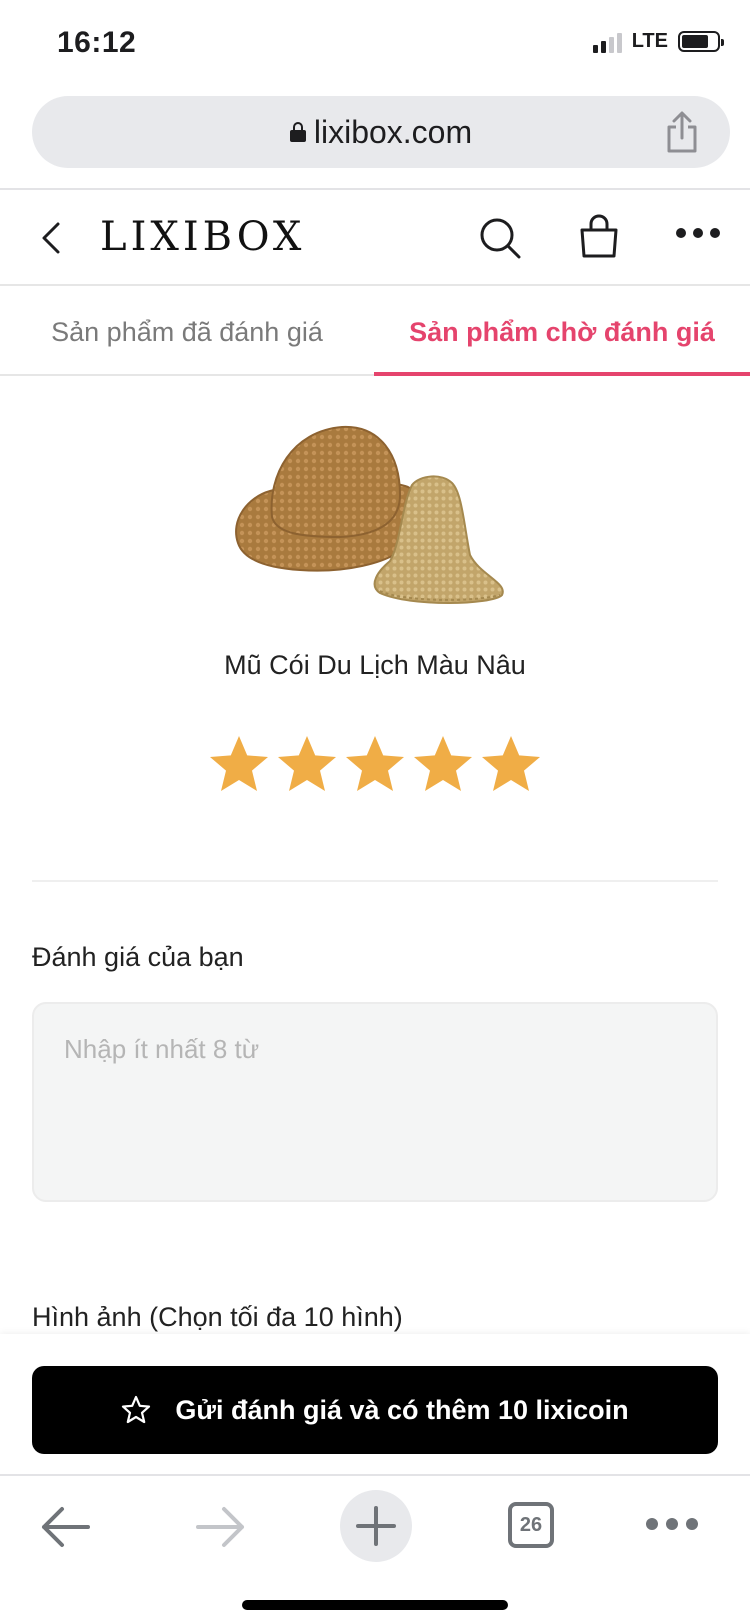  What do you see at coordinates (136, 1409) in the screenshot?
I see `star-outline-icon` at bounding box center [136, 1409].